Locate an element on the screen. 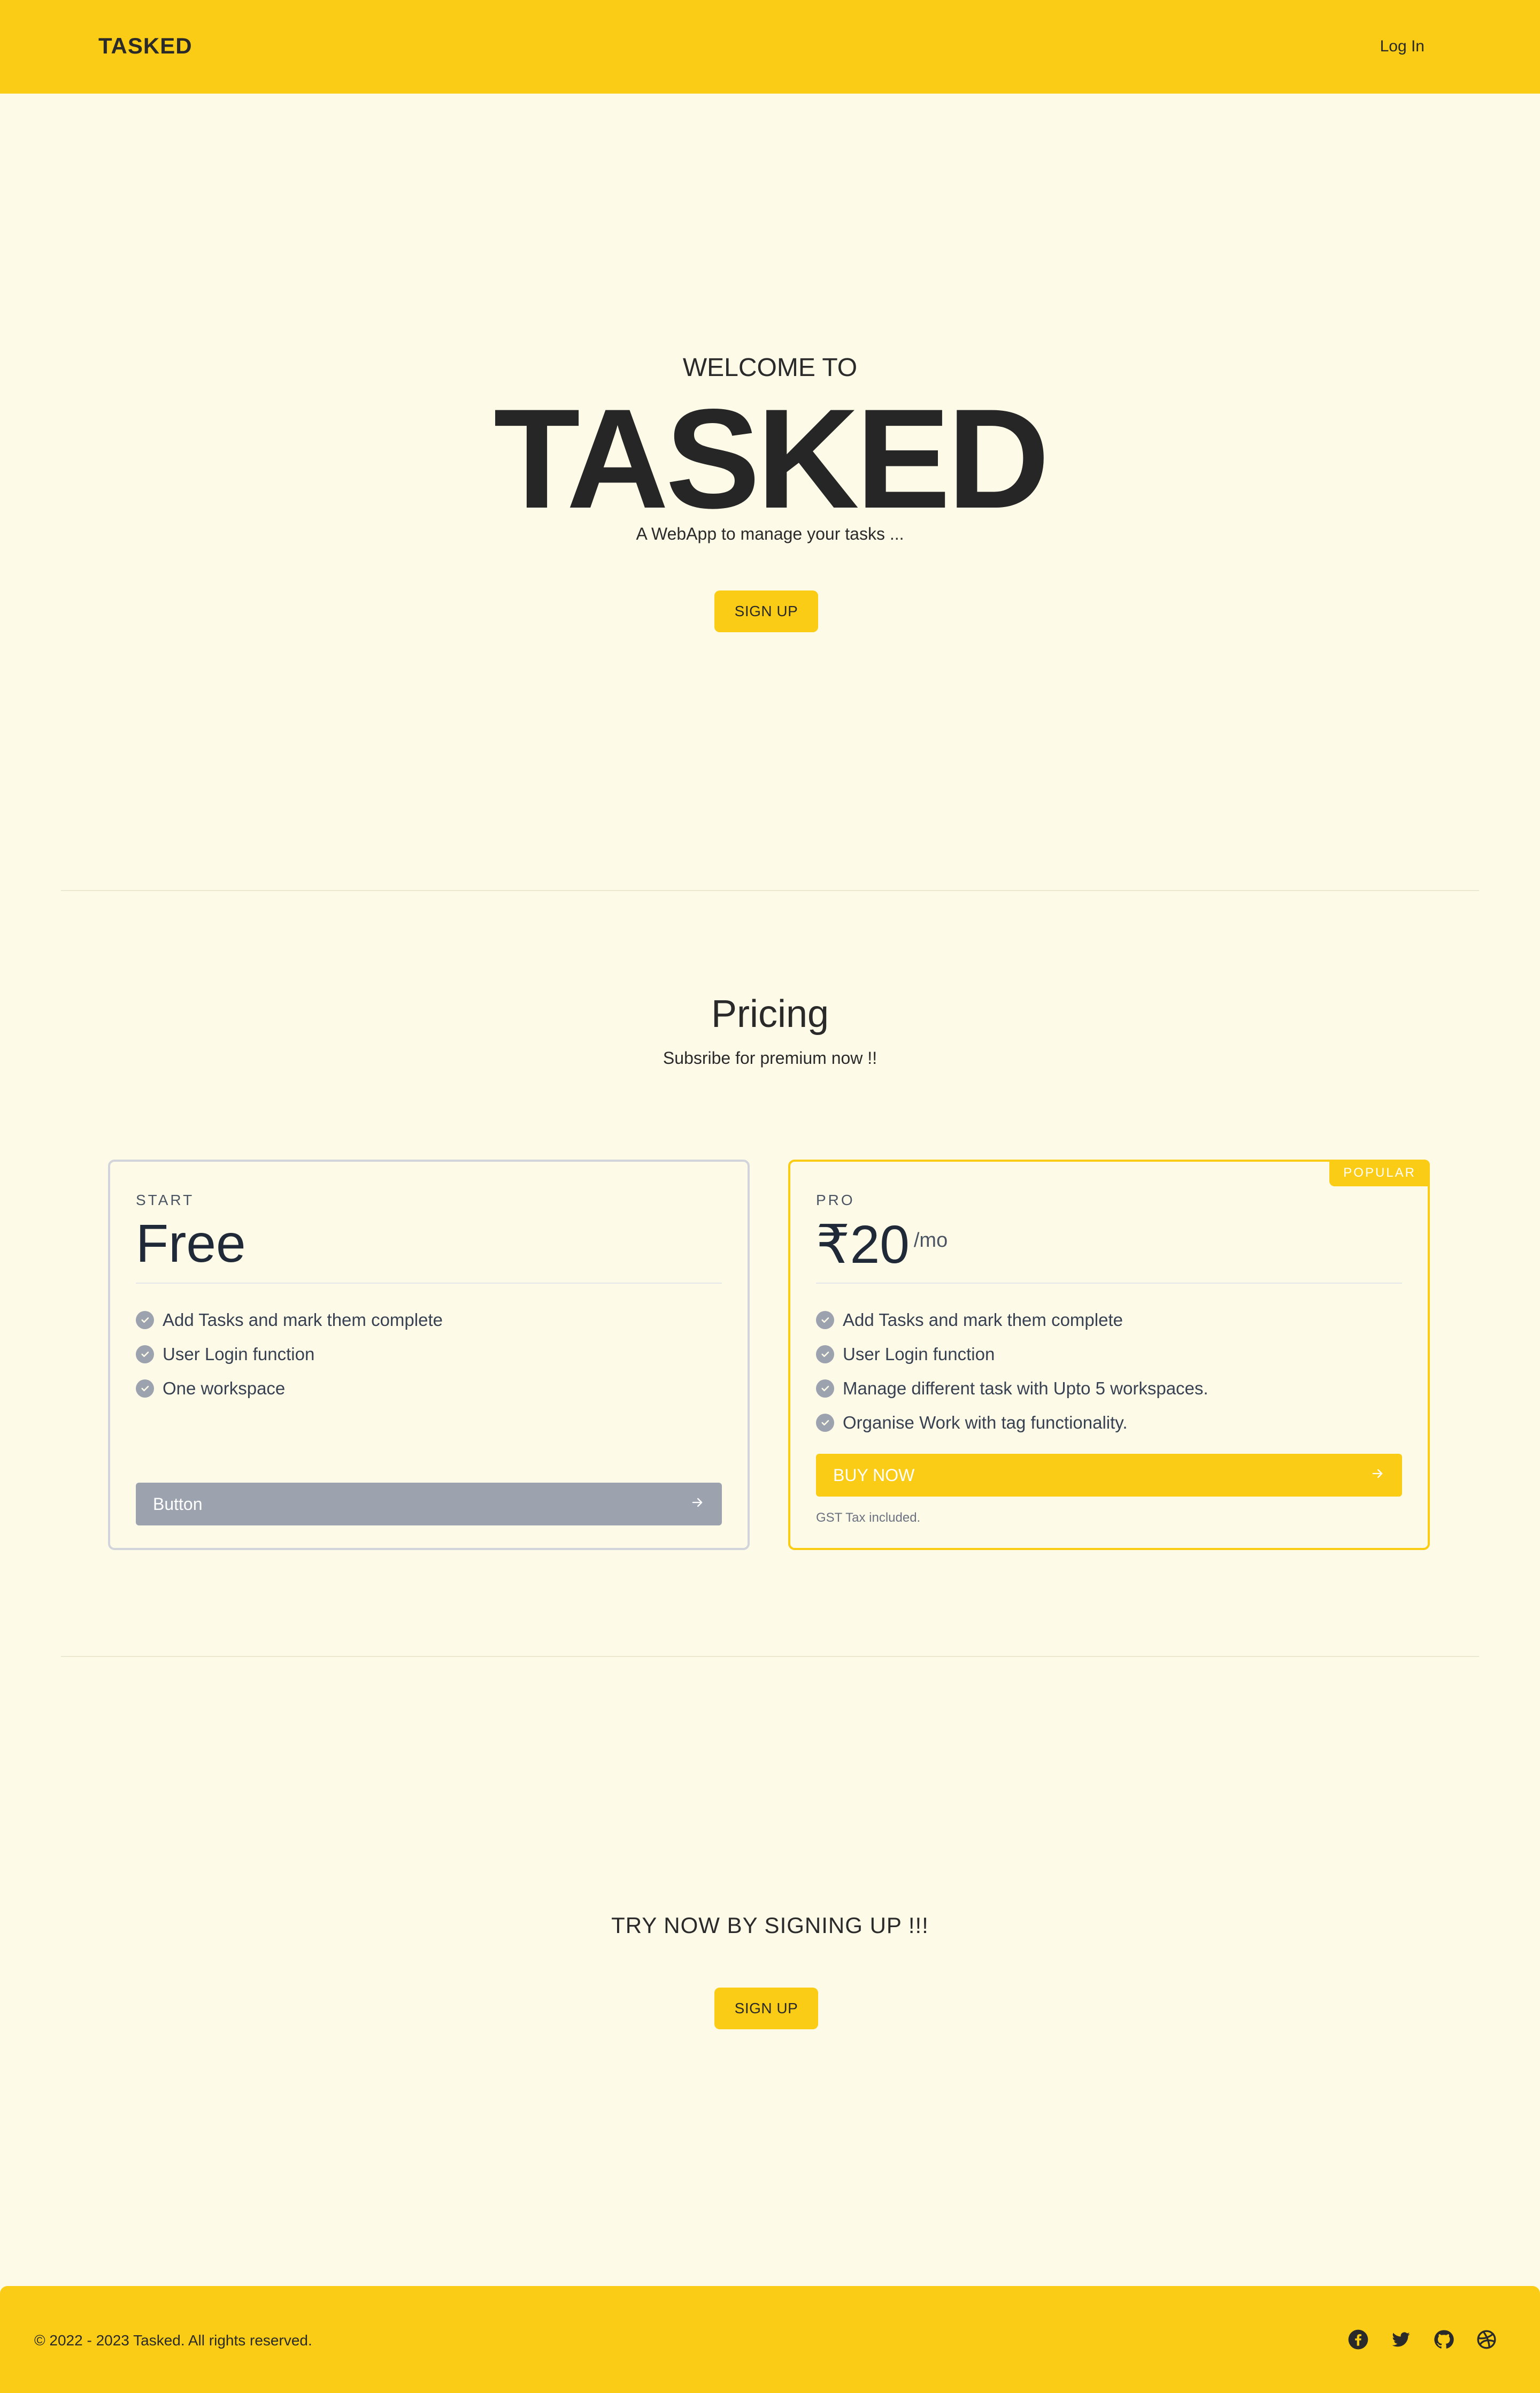 This screenshot has height=2393, width=1540. plan-tier: PRO is located at coordinates (835, 1200).